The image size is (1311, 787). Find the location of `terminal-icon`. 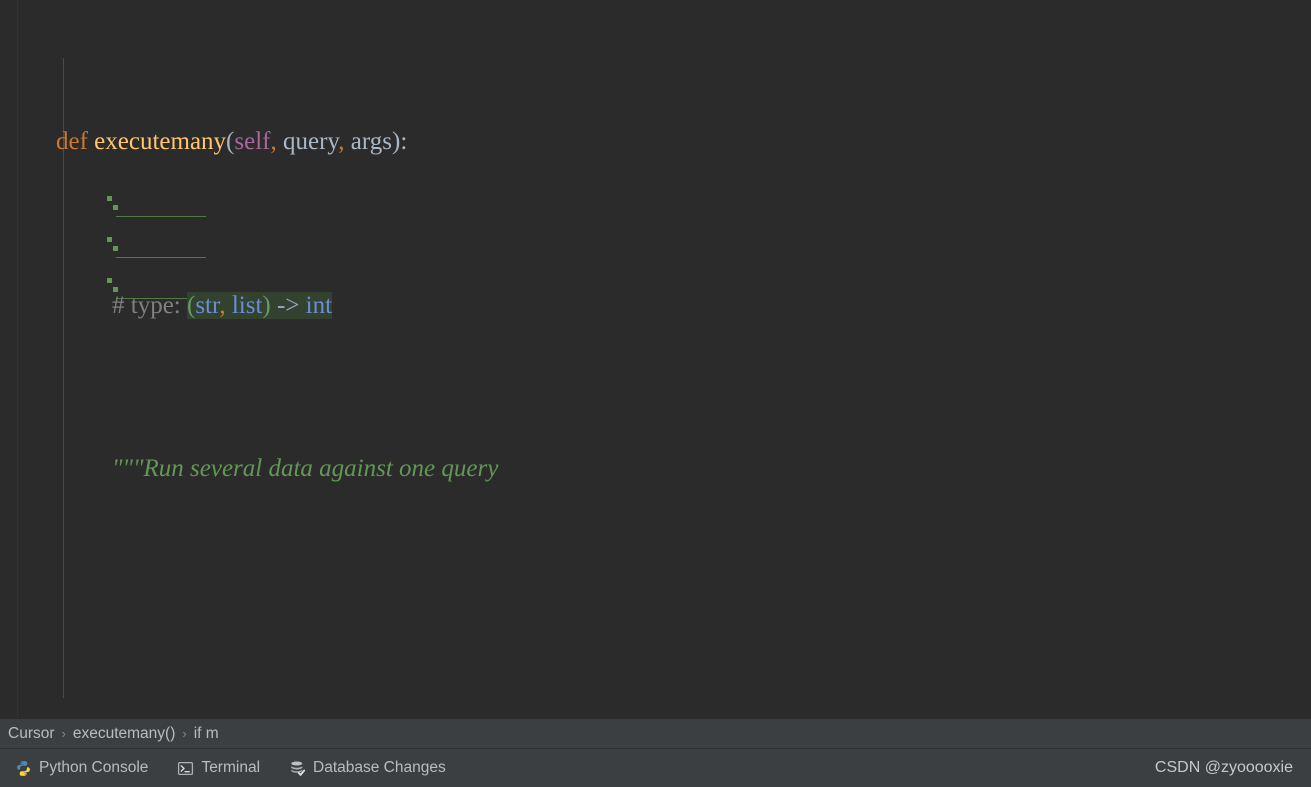

terminal-icon is located at coordinates (185, 768).